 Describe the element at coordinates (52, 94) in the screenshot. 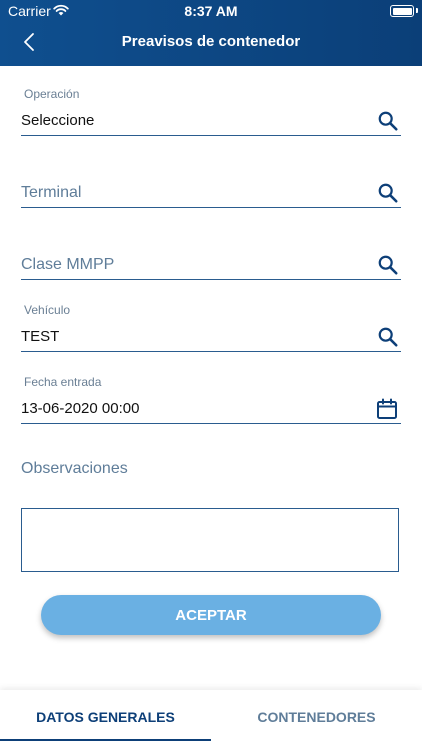

I see `operacion-label: Operación` at that location.